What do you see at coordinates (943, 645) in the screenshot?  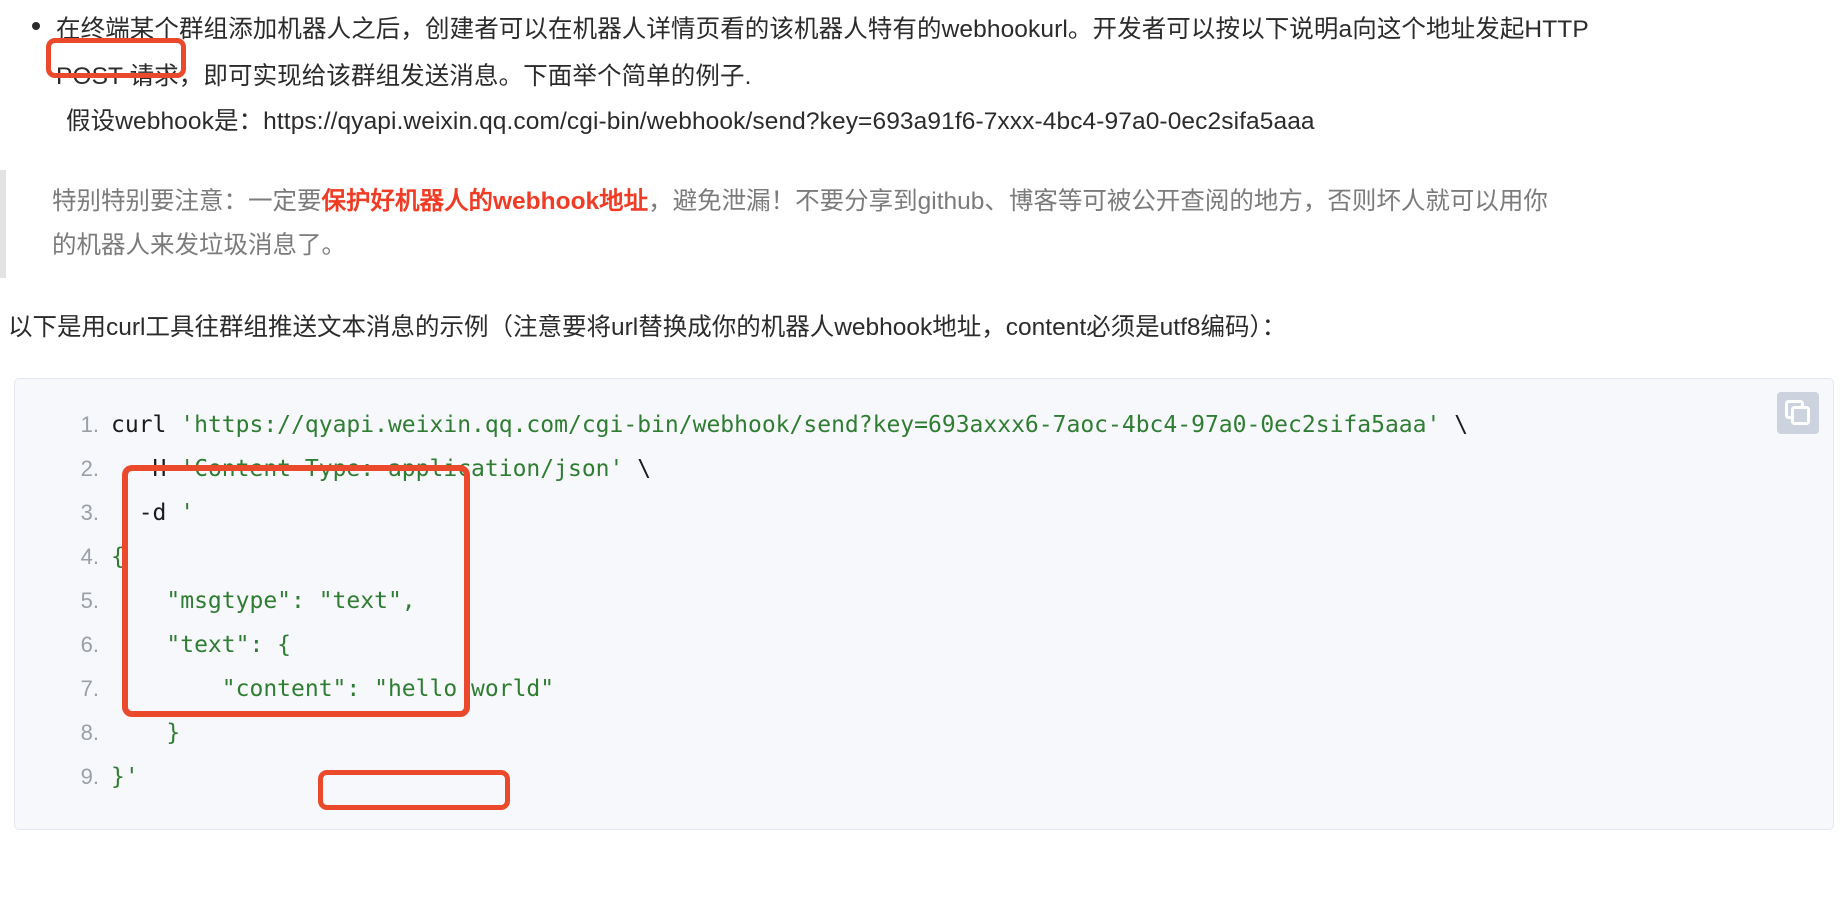 I see `code-line: "text": {` at bounding box center [943, 645].